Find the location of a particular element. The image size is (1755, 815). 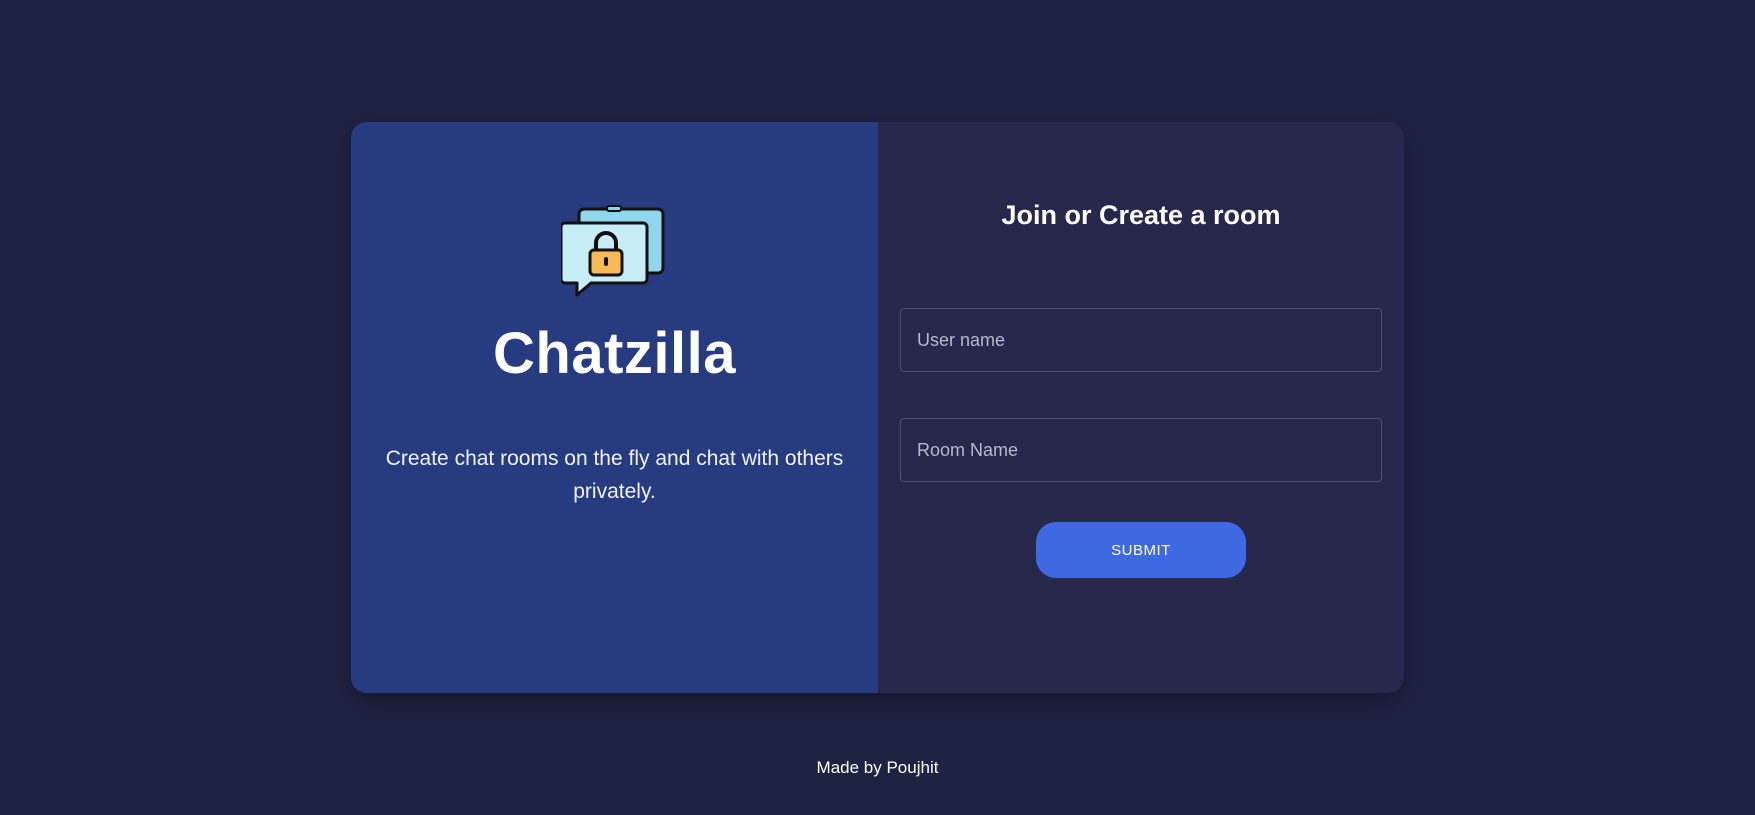

footer-credit: Made by Poujhit is located at coordinates (877, 767).